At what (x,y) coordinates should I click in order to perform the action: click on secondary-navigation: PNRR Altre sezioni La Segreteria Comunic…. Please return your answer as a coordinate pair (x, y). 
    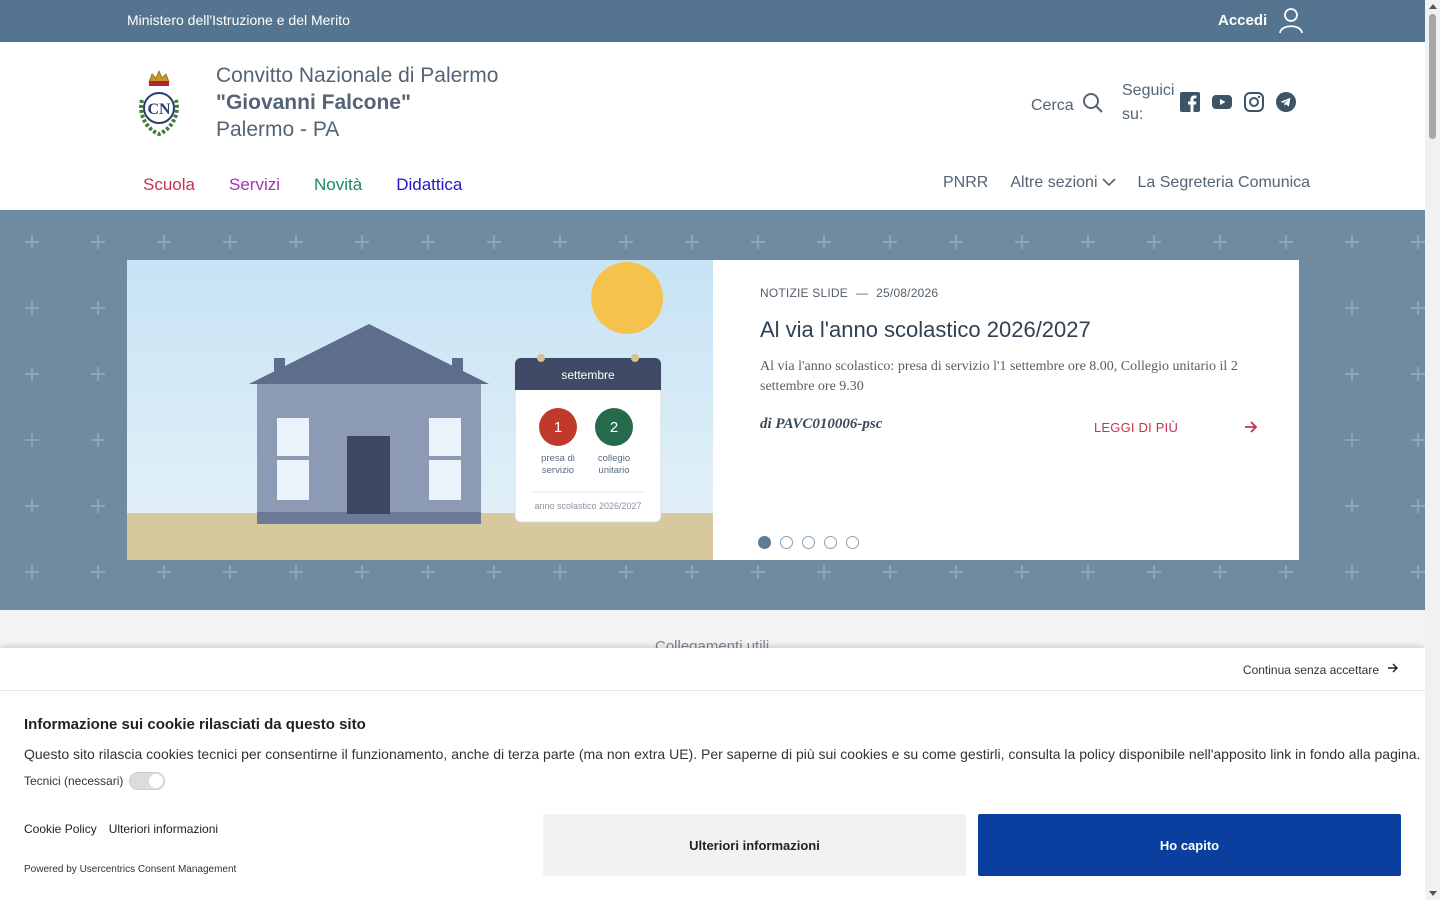
    Looking at the image, I should click on (1126, 183).